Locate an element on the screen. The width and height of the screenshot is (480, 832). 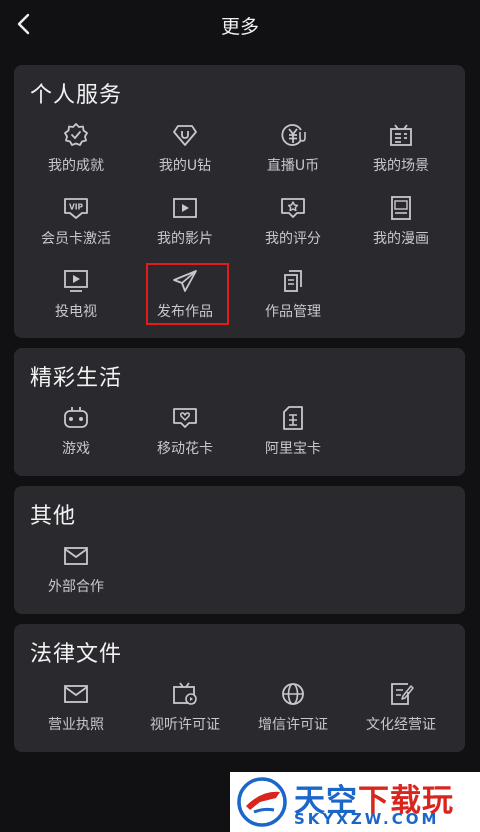
airplane-logo-icon is located at coordinates (262, 802).